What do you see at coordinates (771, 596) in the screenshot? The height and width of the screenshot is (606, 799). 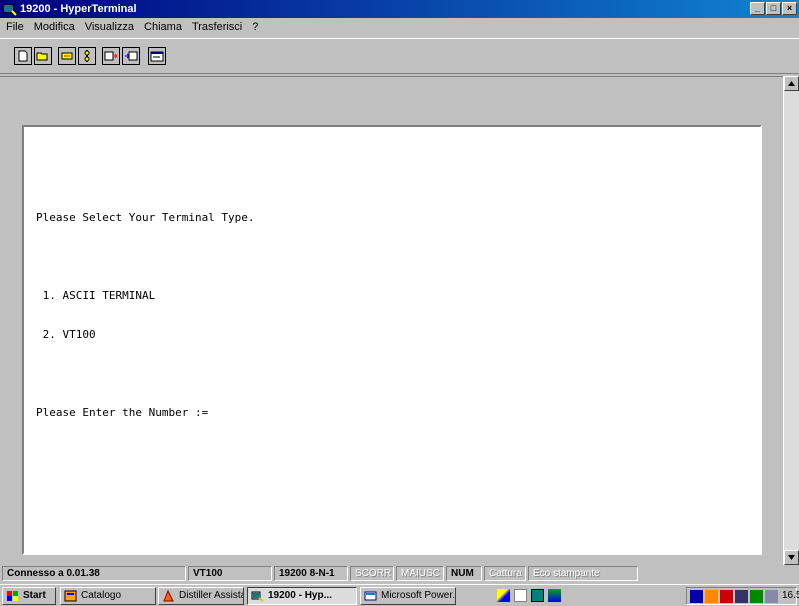 I see `tray-settings-icon` at bounding box center [771, 596].